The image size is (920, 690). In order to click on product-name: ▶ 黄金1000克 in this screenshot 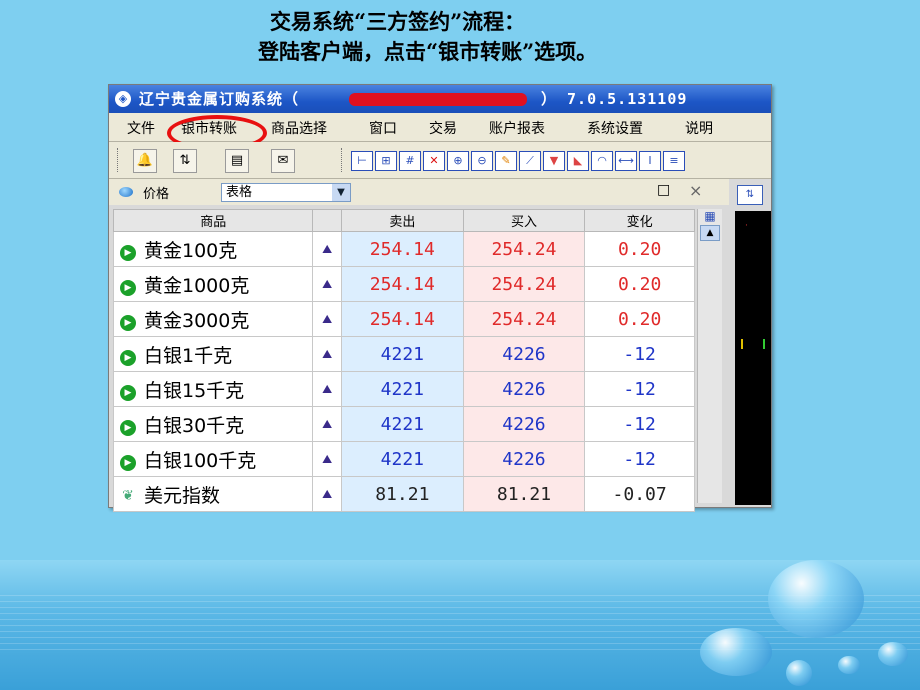, I will do `click(213, 284)`.